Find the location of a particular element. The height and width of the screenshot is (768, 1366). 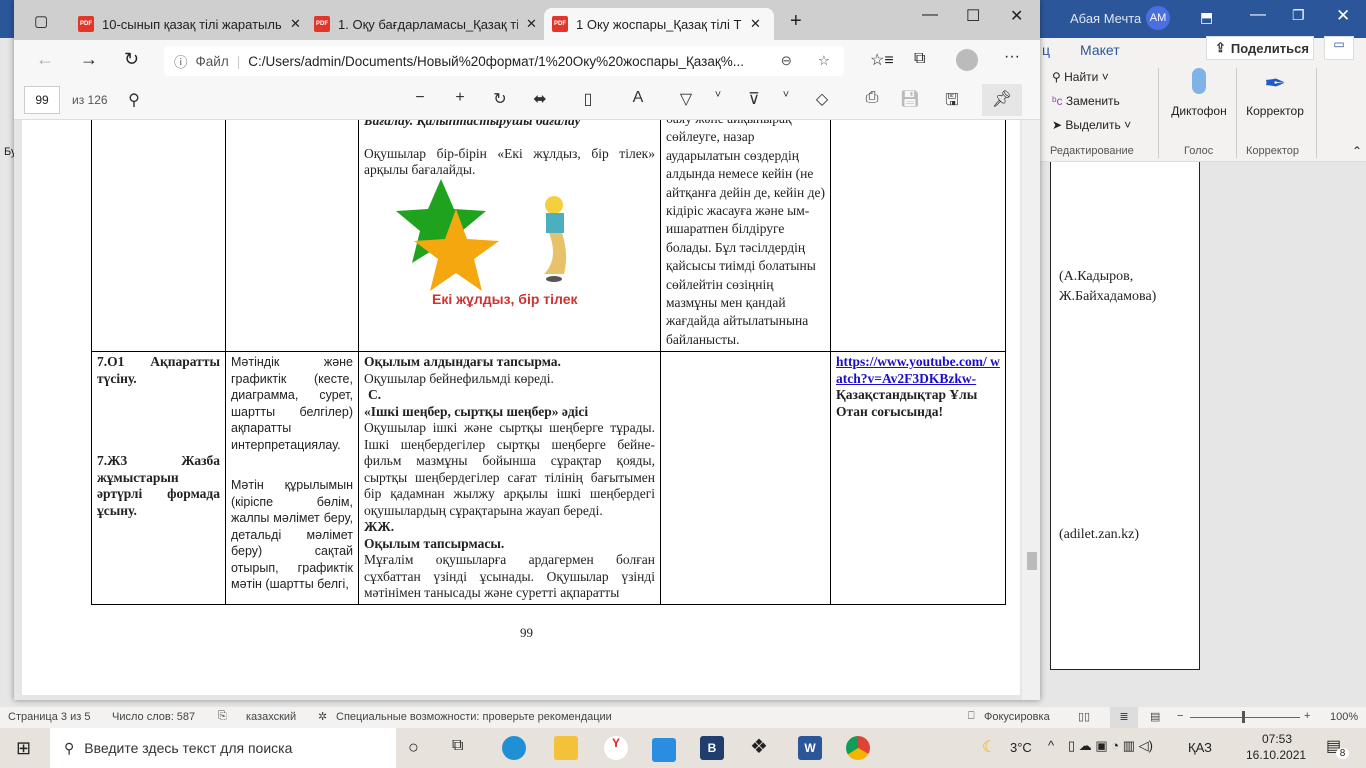

tray-icons: ▯ ☁ ▣ ◔ ▥ ◁) is located at coordinates (1110, 746).